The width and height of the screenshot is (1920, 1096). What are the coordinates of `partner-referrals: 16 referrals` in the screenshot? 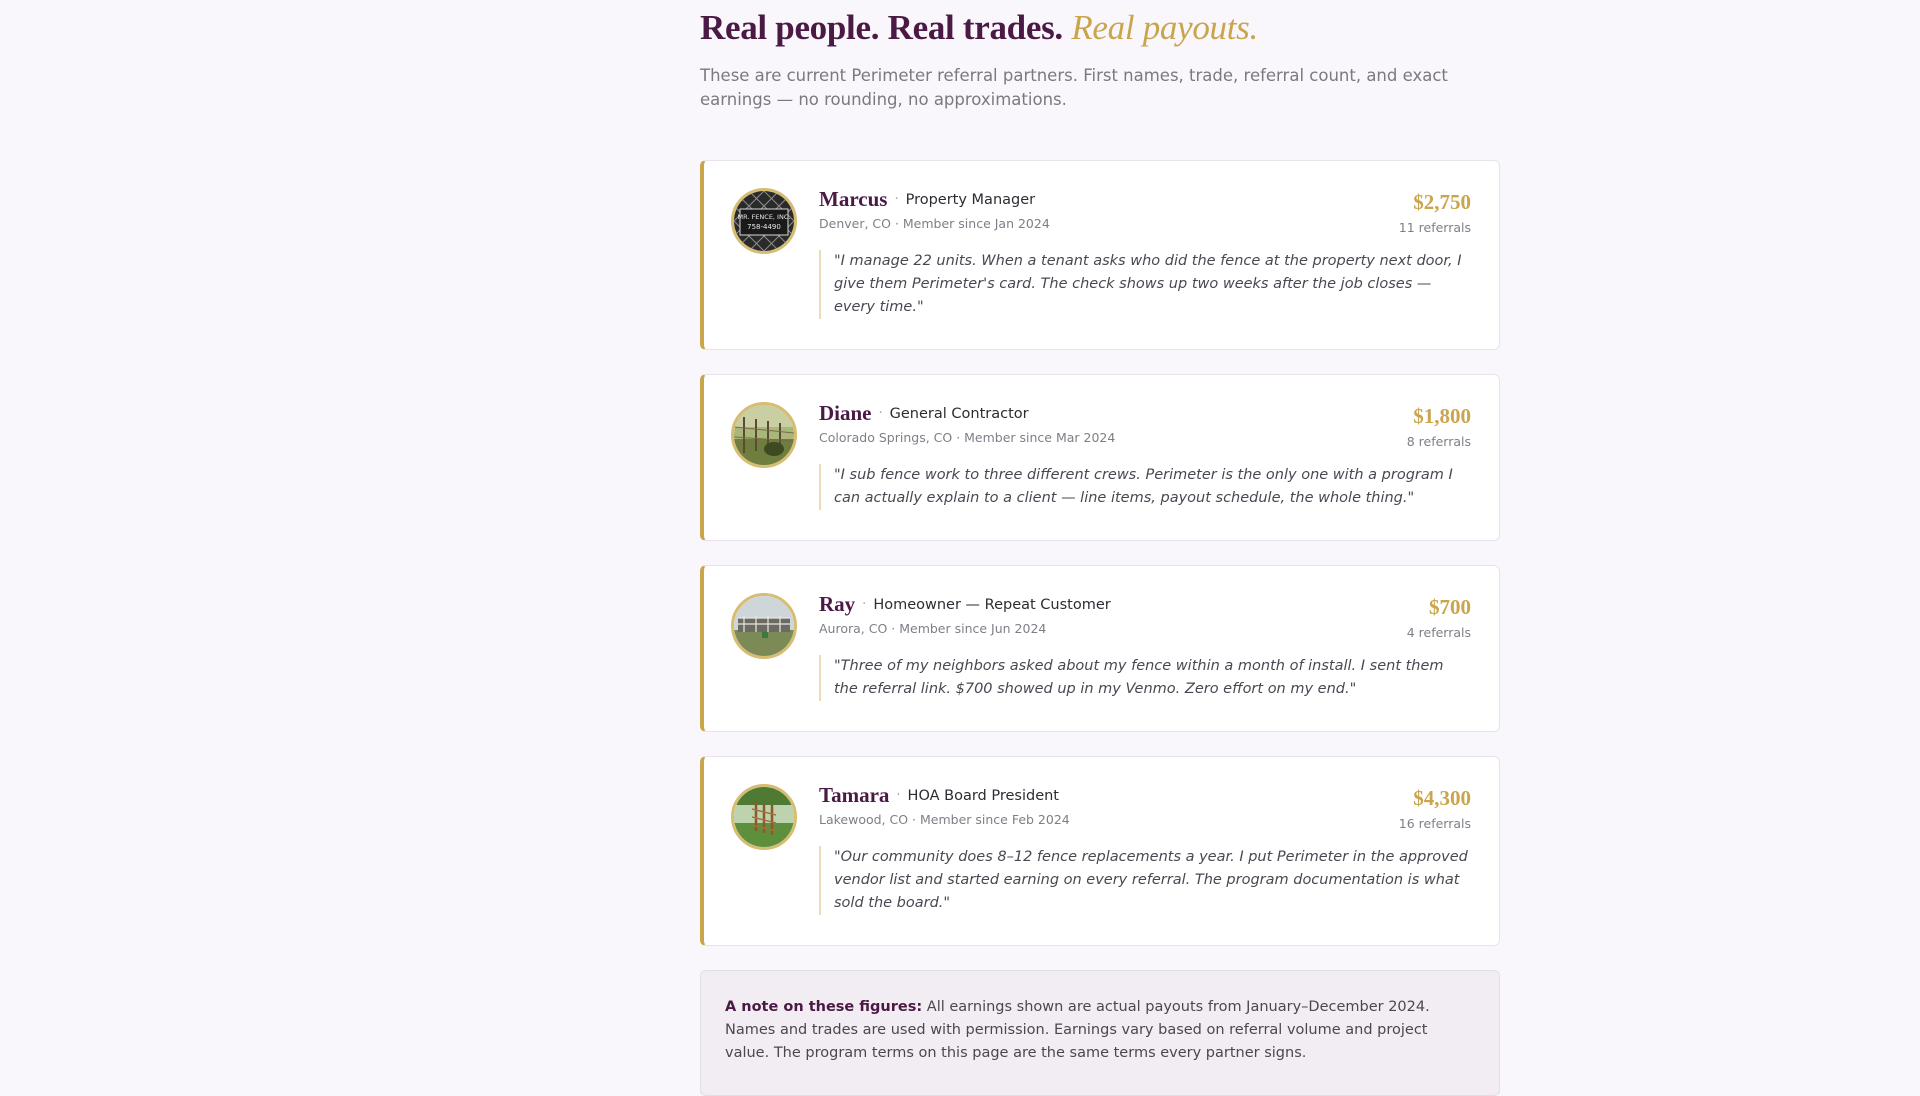 It's located at (1434, 823).